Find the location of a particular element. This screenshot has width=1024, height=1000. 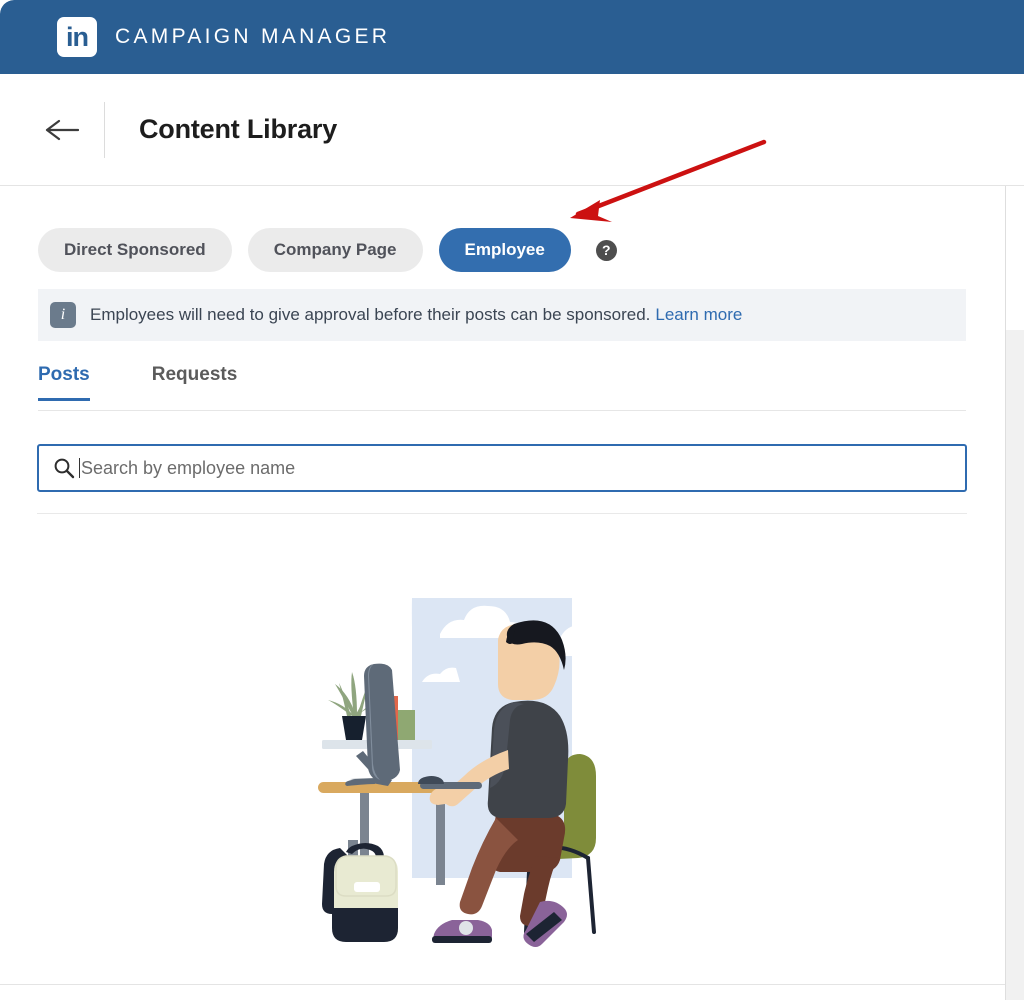

linkedin-logo-text: in is located at coordinates (77, 37).